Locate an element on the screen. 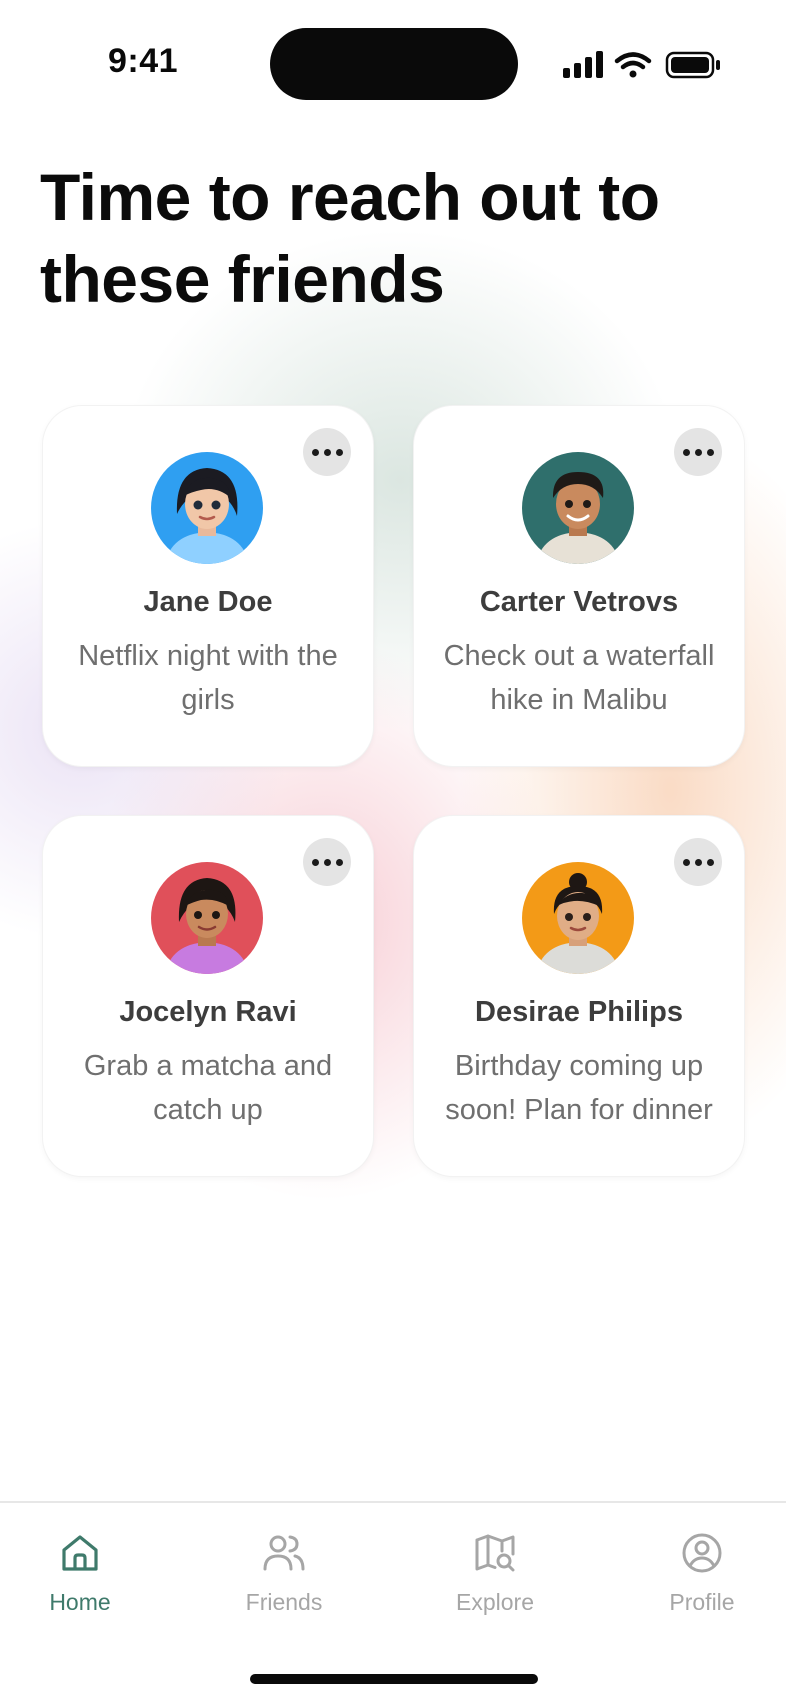 This screenshot has height=1704, width=786. wifi-icon is located at coordinates (633, 65).